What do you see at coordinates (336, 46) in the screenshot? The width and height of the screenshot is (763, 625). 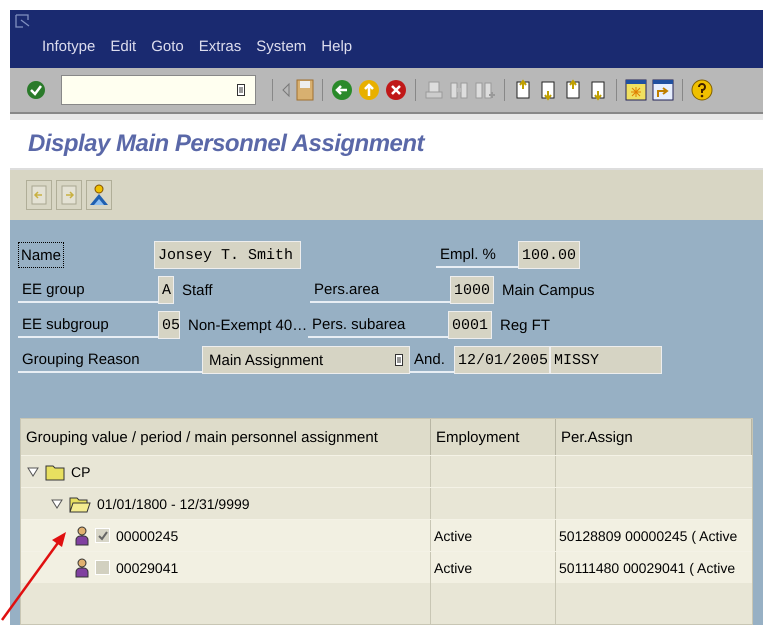 I see `menu-item: Help` at bounding box center [336, 46].